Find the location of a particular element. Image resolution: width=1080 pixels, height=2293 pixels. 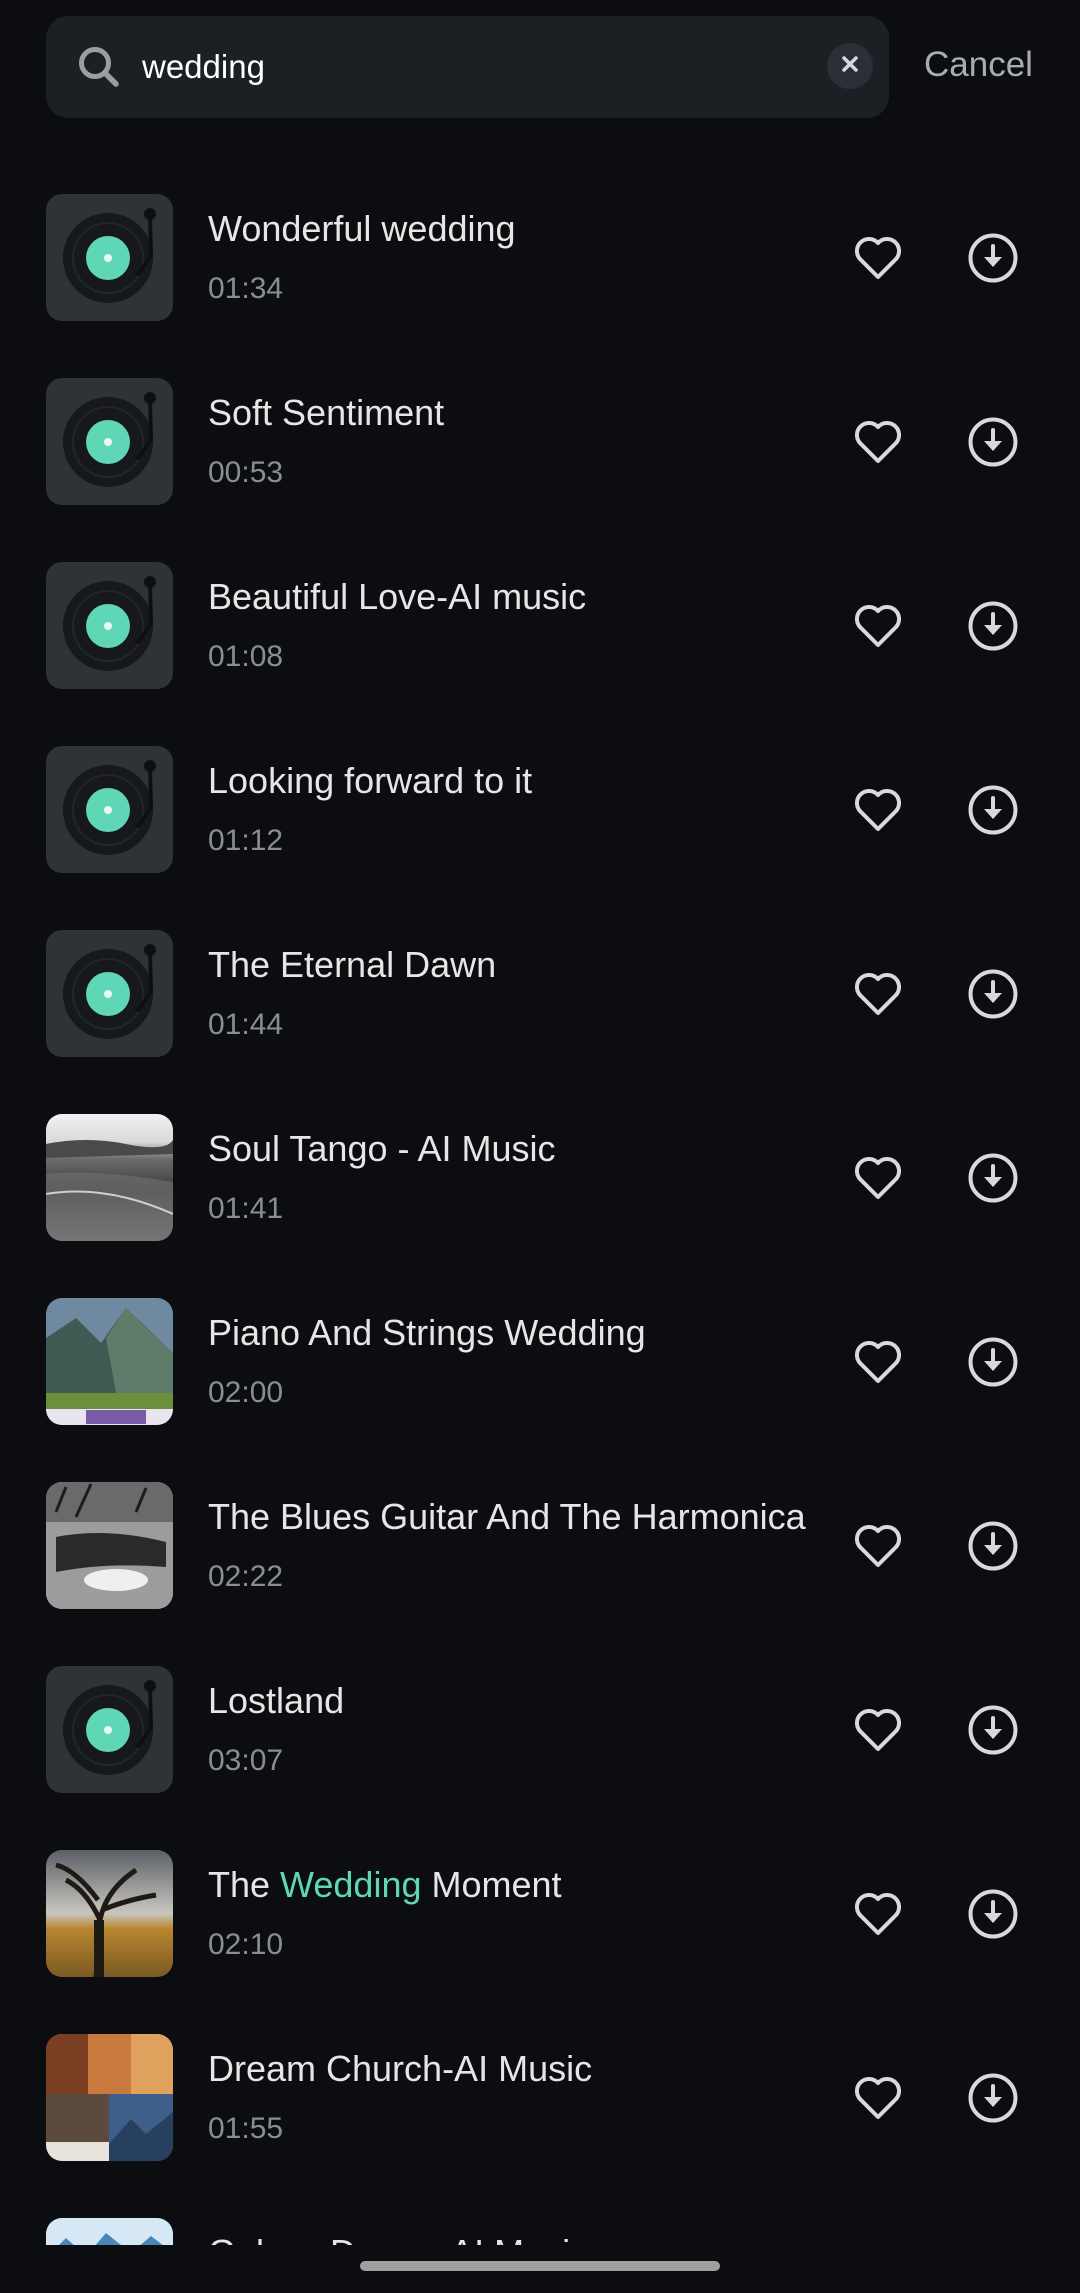

track-title: Lostland is located at coordinates (276, 1701).